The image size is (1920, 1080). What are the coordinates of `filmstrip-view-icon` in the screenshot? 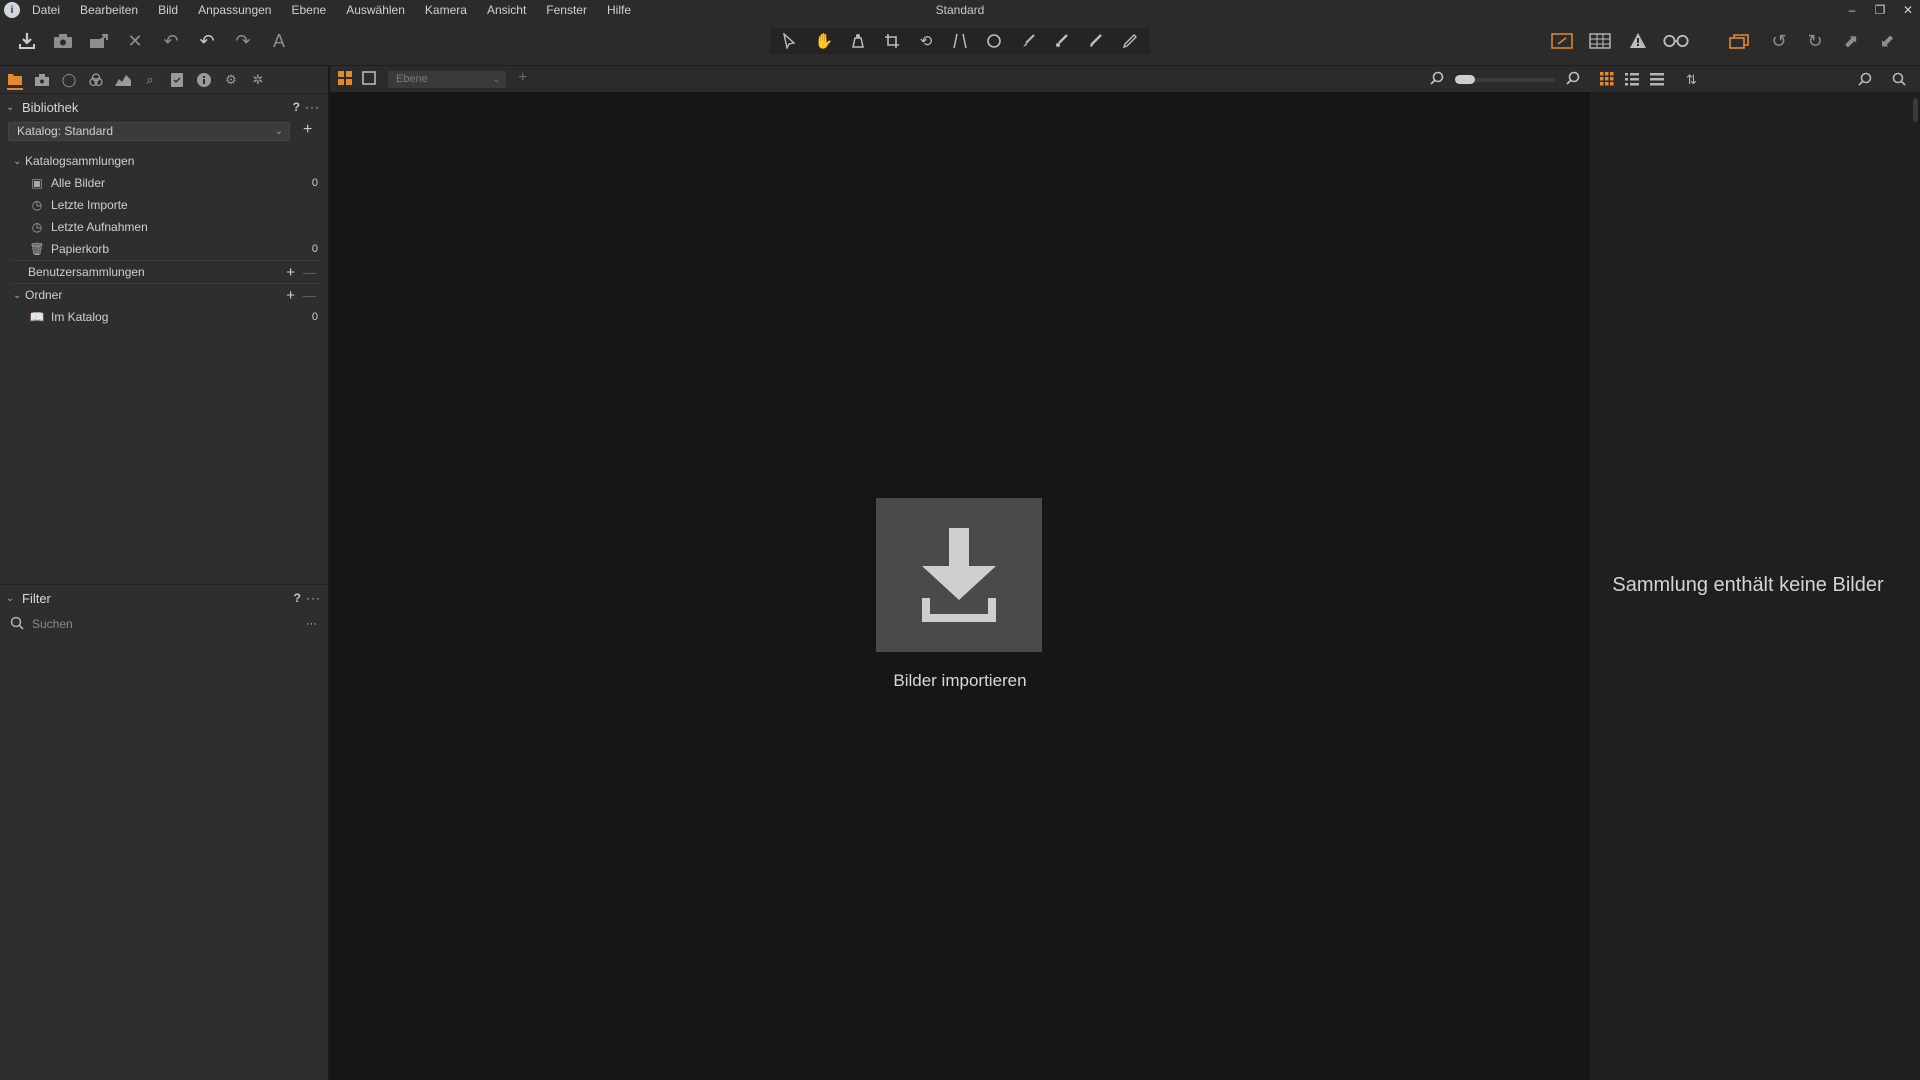 It's located at (1657, 80).